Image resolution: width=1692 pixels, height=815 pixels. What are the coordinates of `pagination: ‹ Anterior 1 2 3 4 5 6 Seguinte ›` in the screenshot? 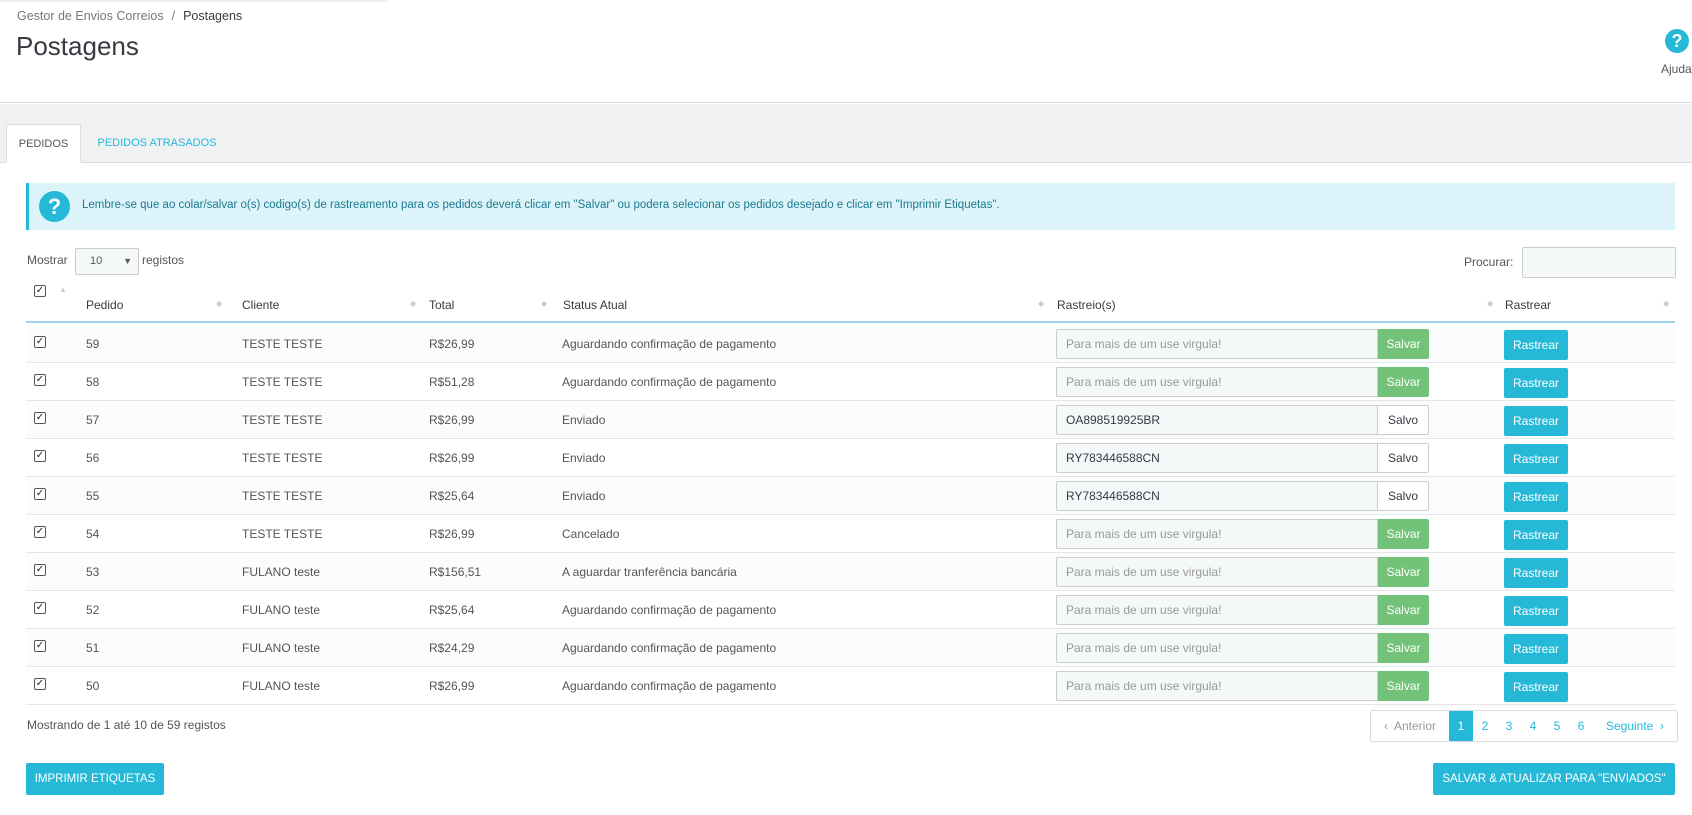 It's located at (1524, 726).